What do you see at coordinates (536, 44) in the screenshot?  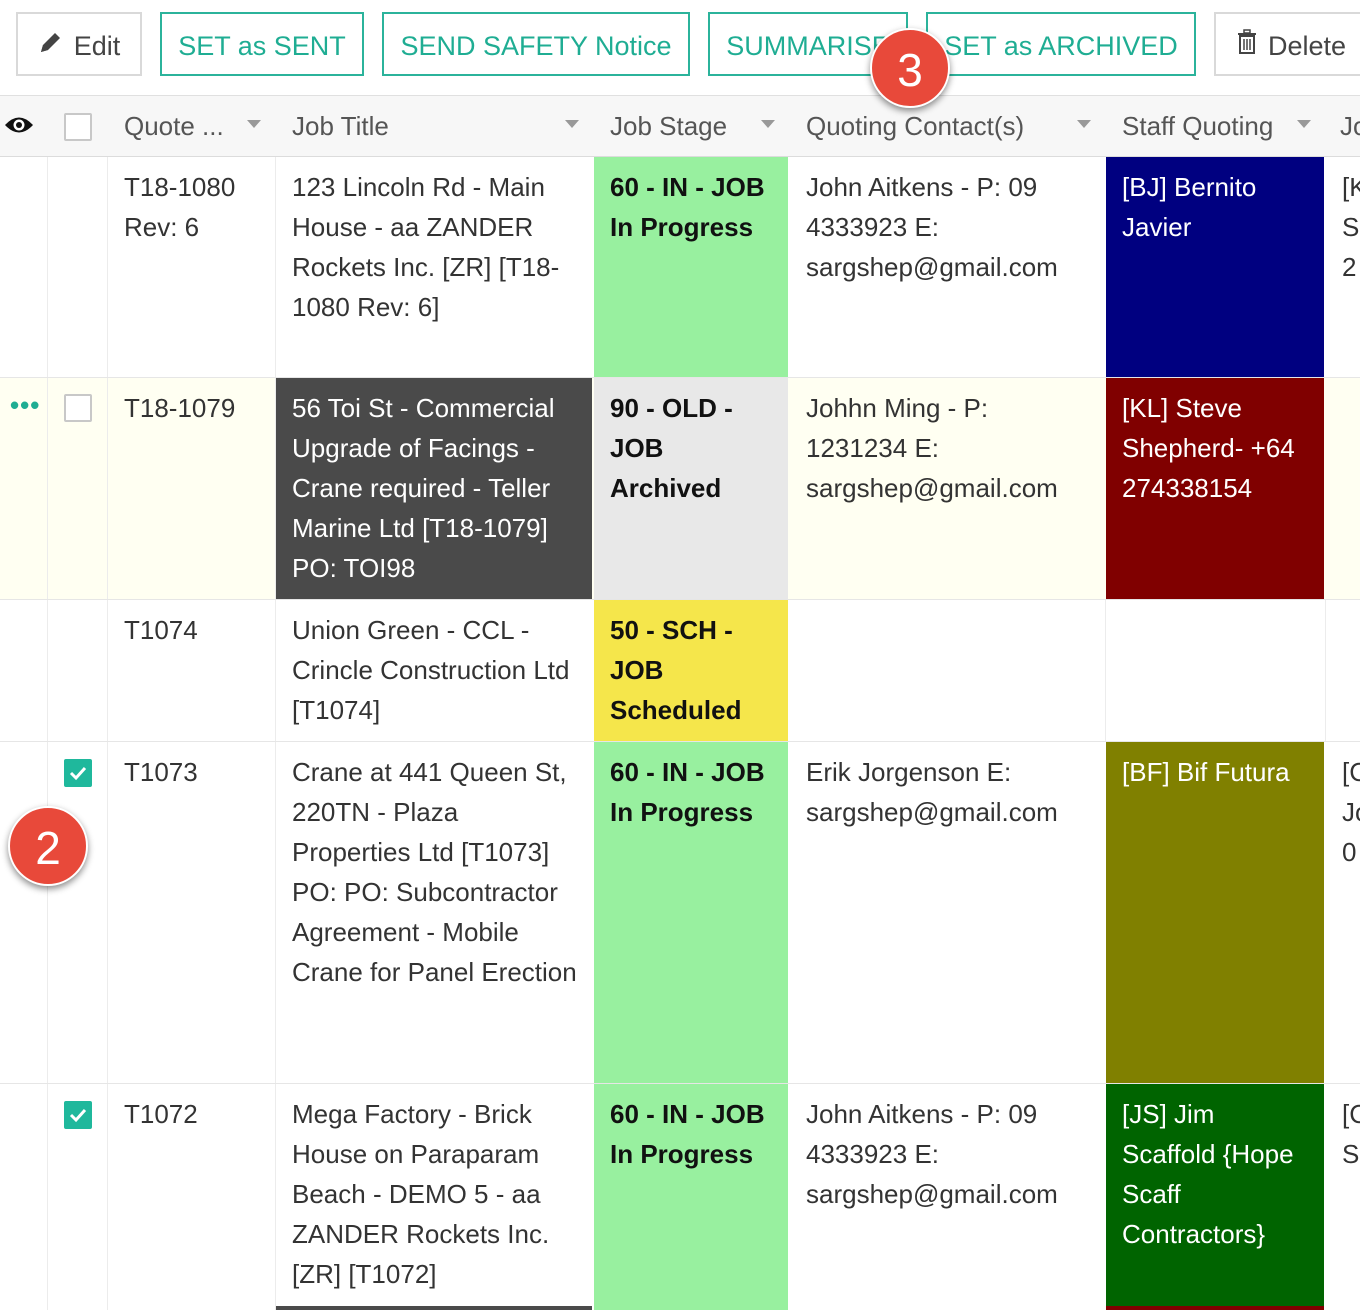 I see `send-safety-notice-button: SEND SAFETY Notice` at bounding box center [536, 44].